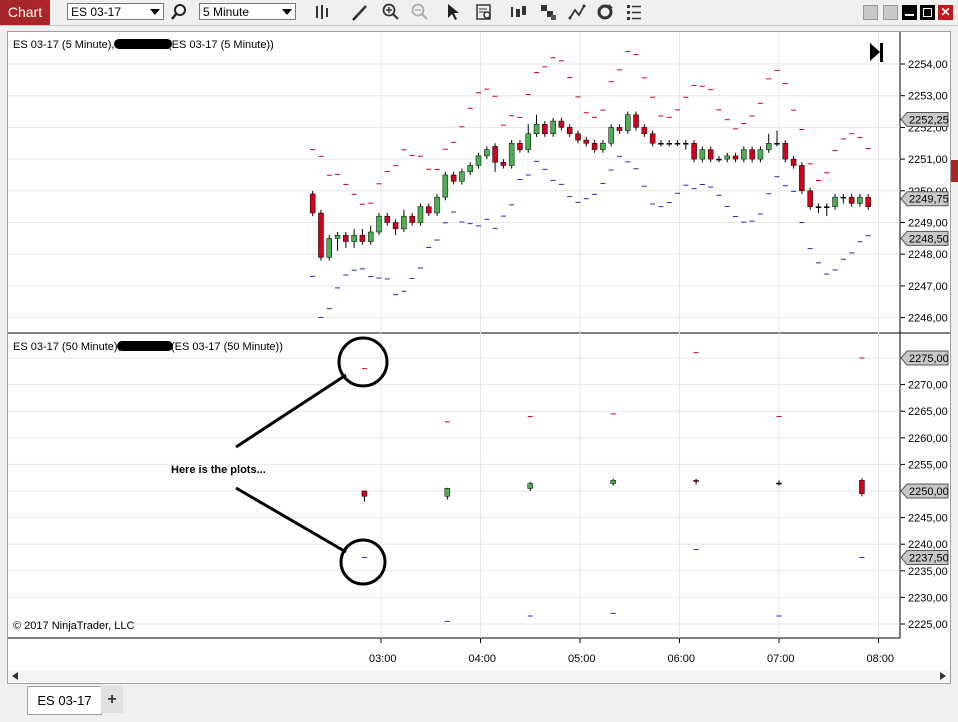  I want to click on time-tick-label: 06:00, so click(682, 659).